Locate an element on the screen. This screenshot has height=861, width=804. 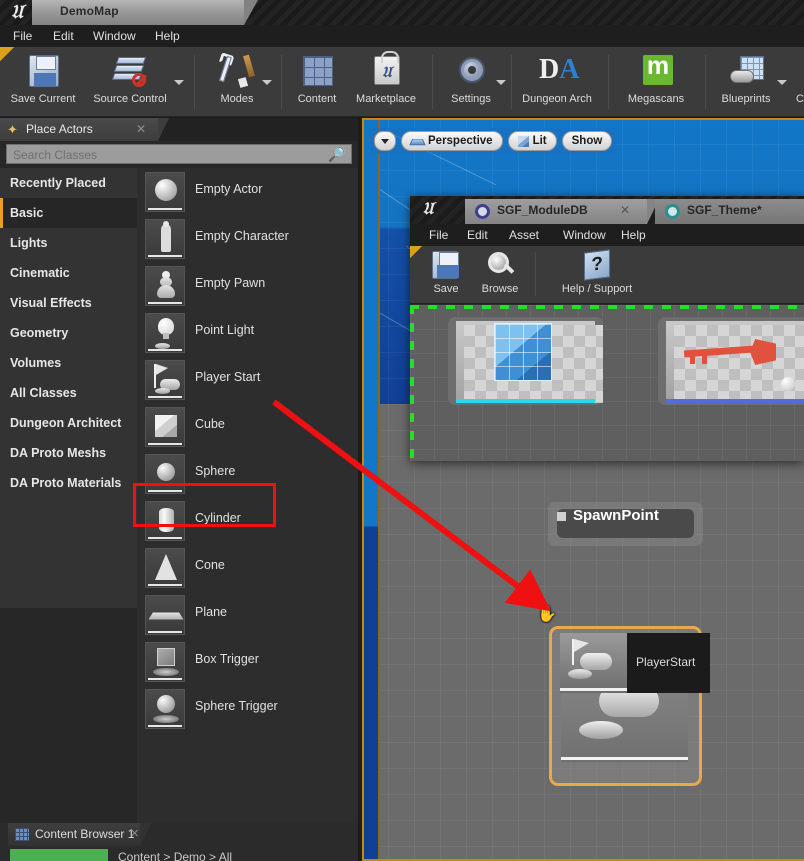
tab-content-browser-1: Content Browser 1 ✕ is located at coordinates (79, 834).